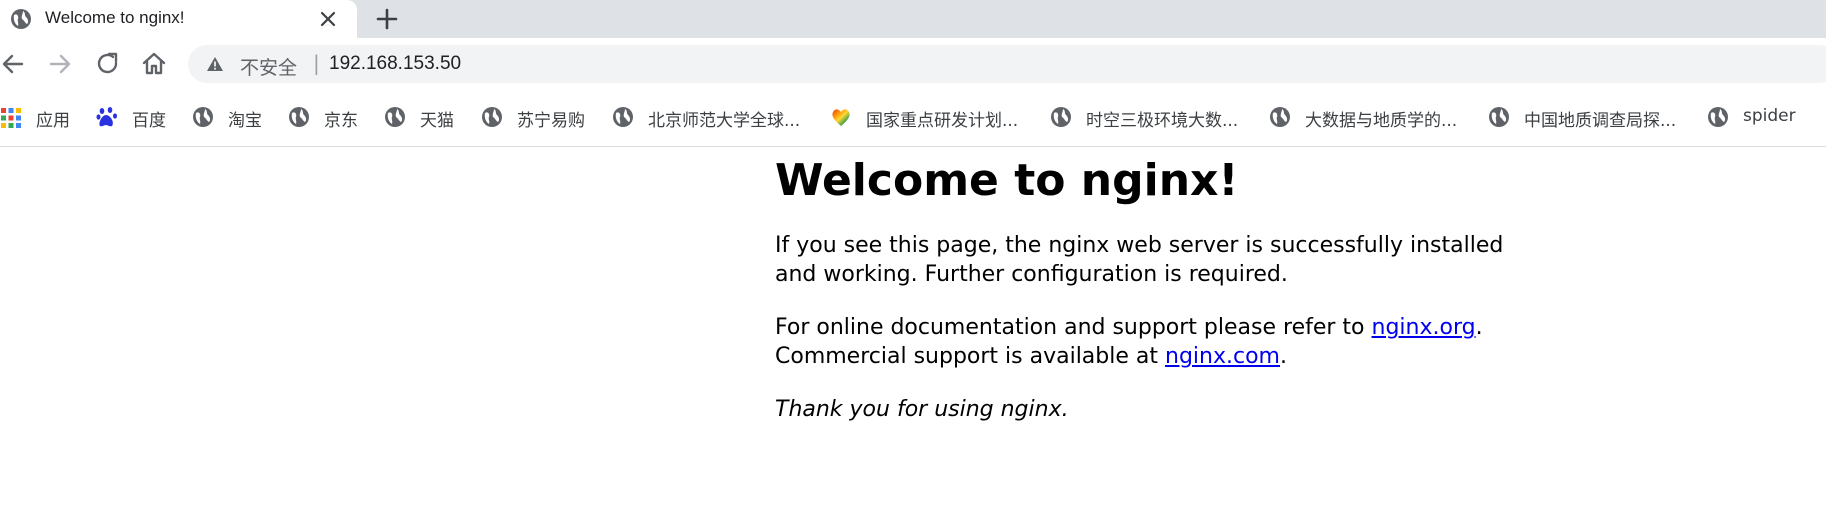 The image size is (1826, 509). What do you see at coordinates (1007, 180) in the screenshot?
I see `page-heading: Welcome to nginx!` at bounding box center [1007, 180].